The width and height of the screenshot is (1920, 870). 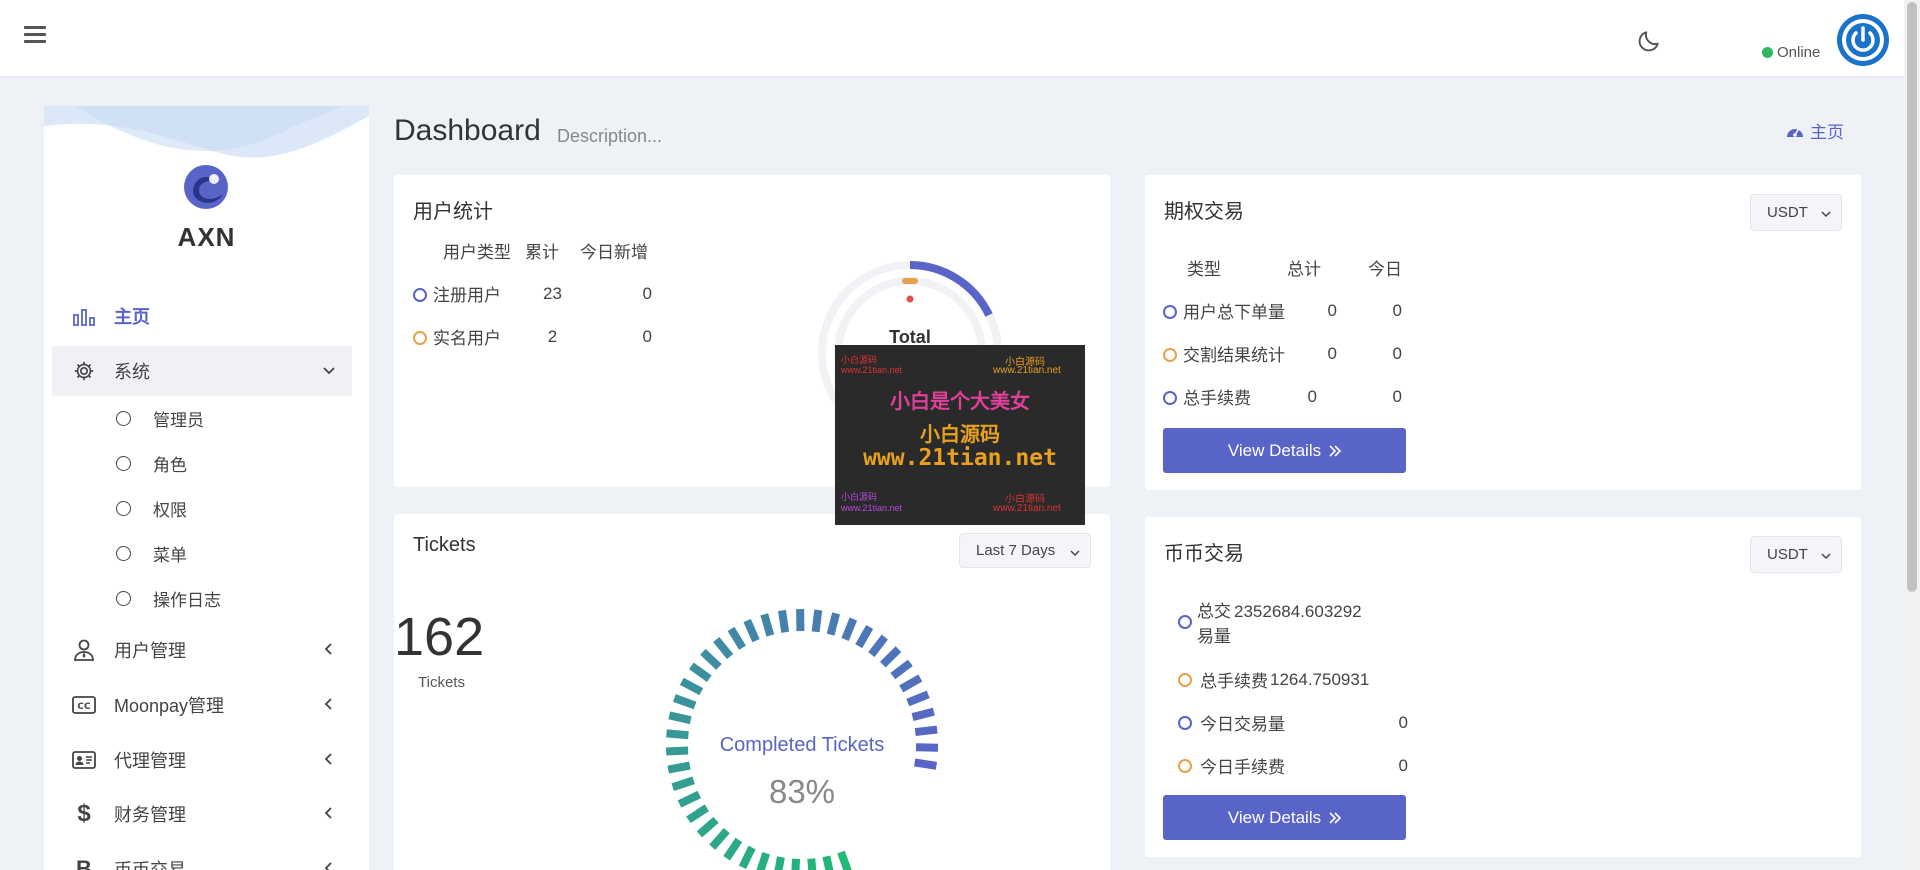 What do you see at coordinates (132, 372) in the screenshot?
I see `sidebar-item-label: 系统` at bounding box center [132, 372].